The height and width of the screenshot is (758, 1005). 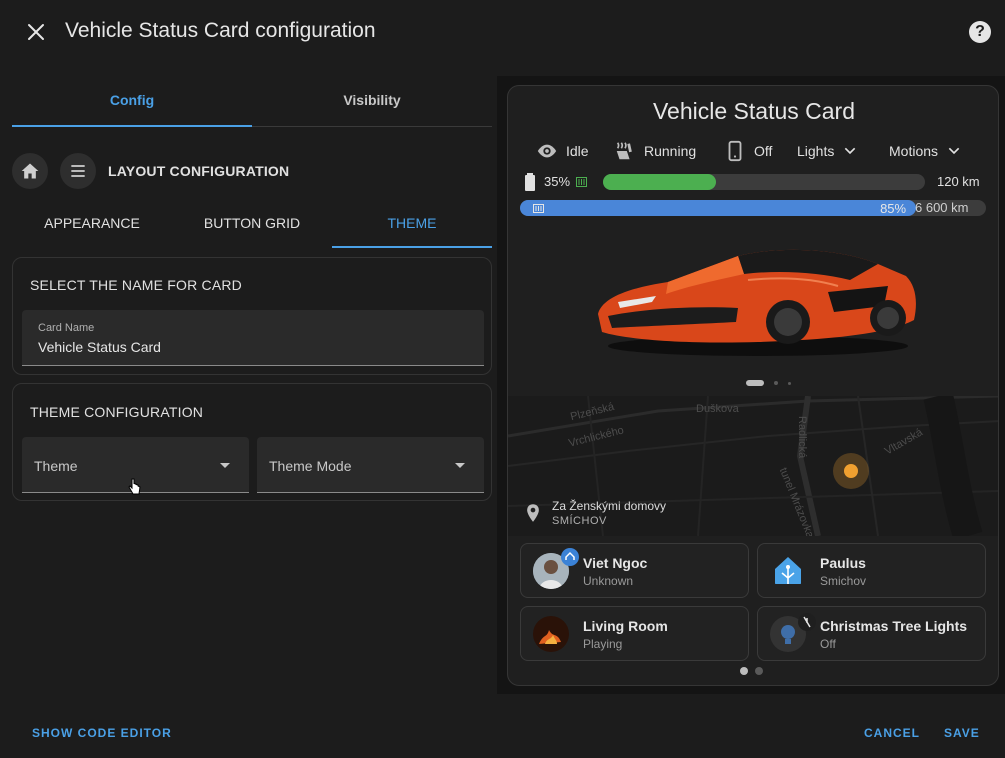 I want to click on status-running-label: Running, so click(x=670, y=151).